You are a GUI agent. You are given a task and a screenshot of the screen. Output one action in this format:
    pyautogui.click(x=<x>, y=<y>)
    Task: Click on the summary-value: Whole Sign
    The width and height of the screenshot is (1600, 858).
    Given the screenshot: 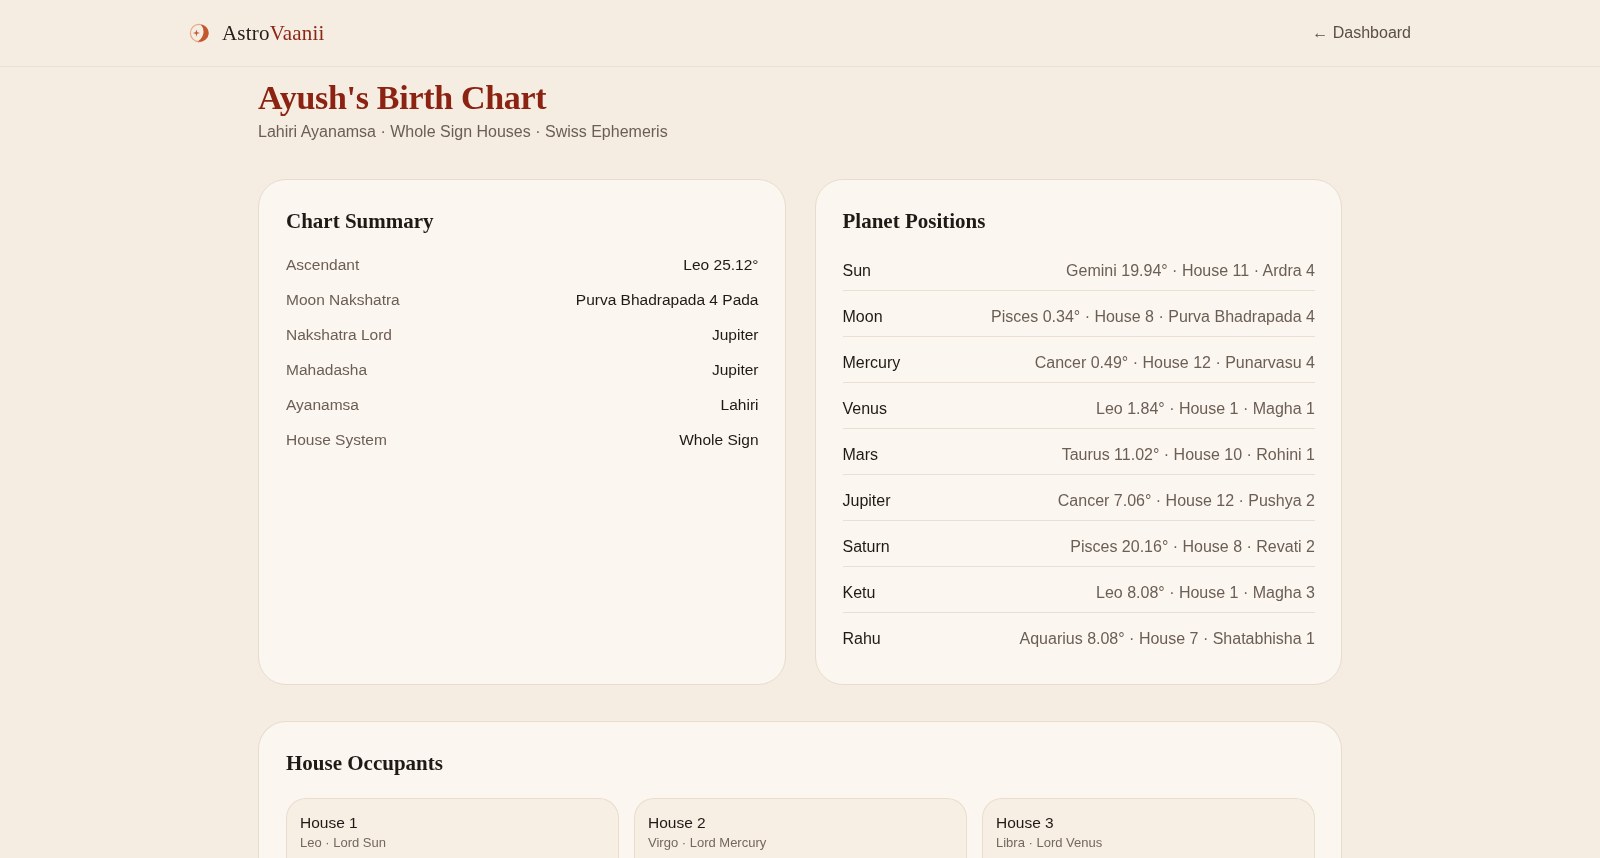 What is the action you would take?
    pyautogui.click(x=719, y=439)
    